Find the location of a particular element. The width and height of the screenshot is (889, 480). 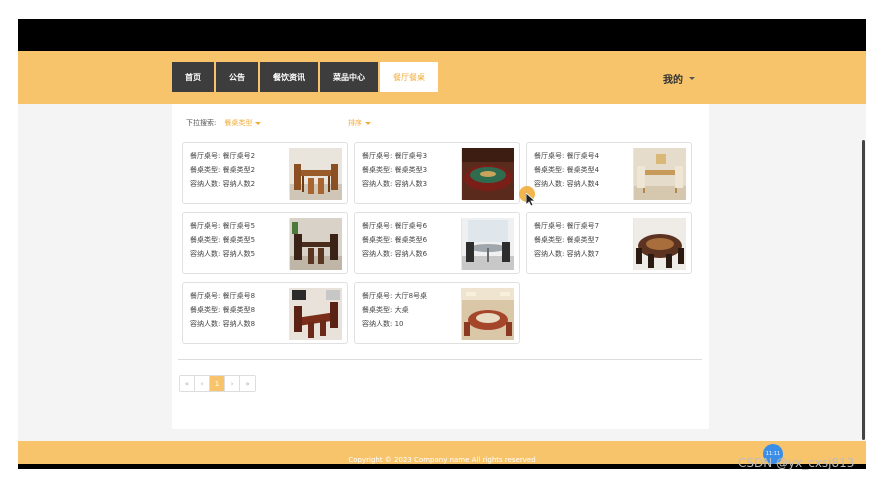

card-type: 餐桌类型: 餐桌类型7 is located at coordinates (567, 240).